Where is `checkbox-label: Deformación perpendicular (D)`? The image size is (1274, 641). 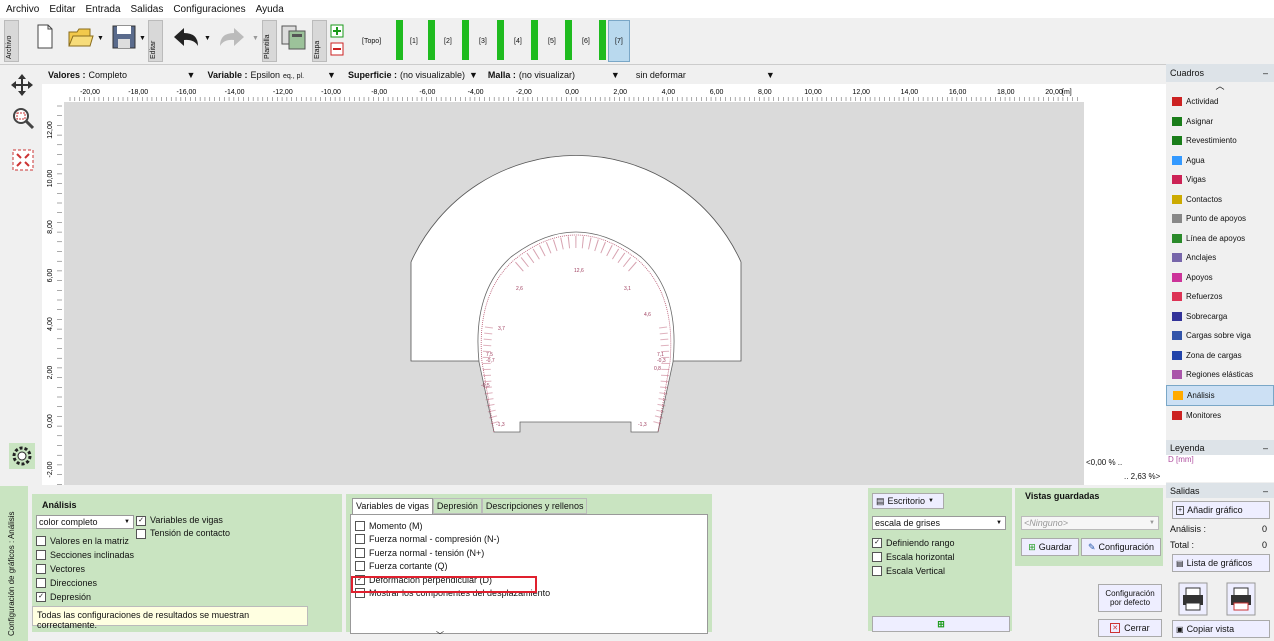
checkbox-label: Deformación perpendicular (D) is located at coordinates (431, 579).